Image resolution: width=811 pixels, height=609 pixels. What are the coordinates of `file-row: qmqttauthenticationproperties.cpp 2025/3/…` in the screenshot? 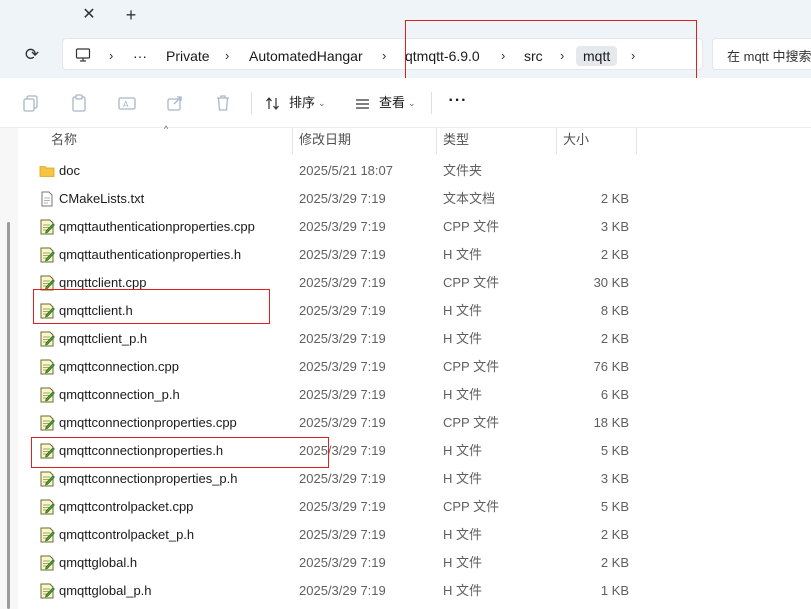 It's located at (414, 227).